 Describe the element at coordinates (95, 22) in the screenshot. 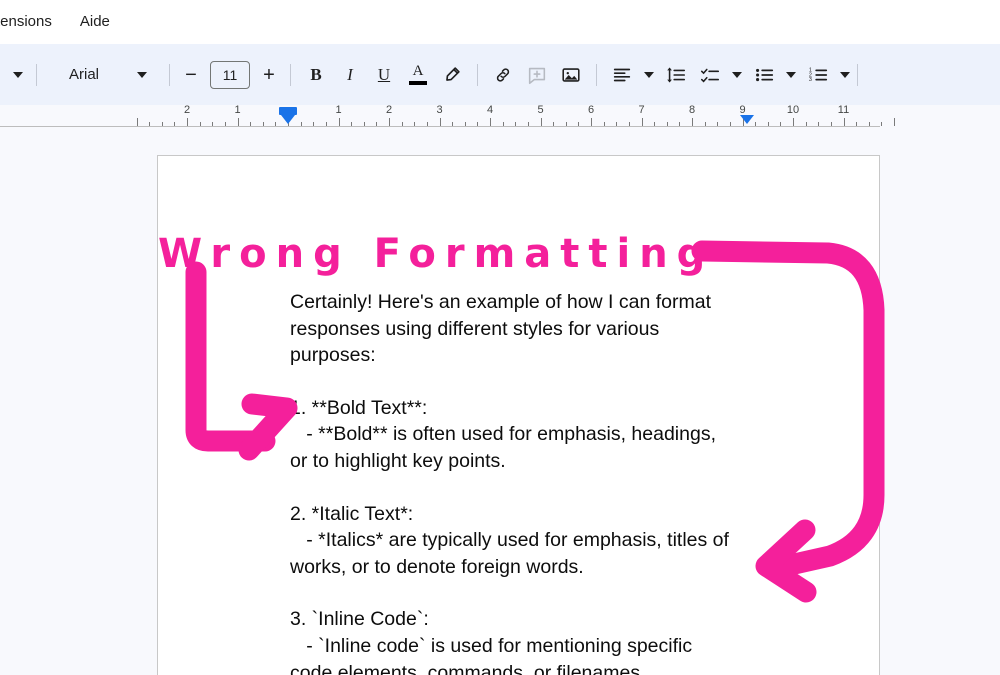

I see `menu-item-aide: Aide` at that location.